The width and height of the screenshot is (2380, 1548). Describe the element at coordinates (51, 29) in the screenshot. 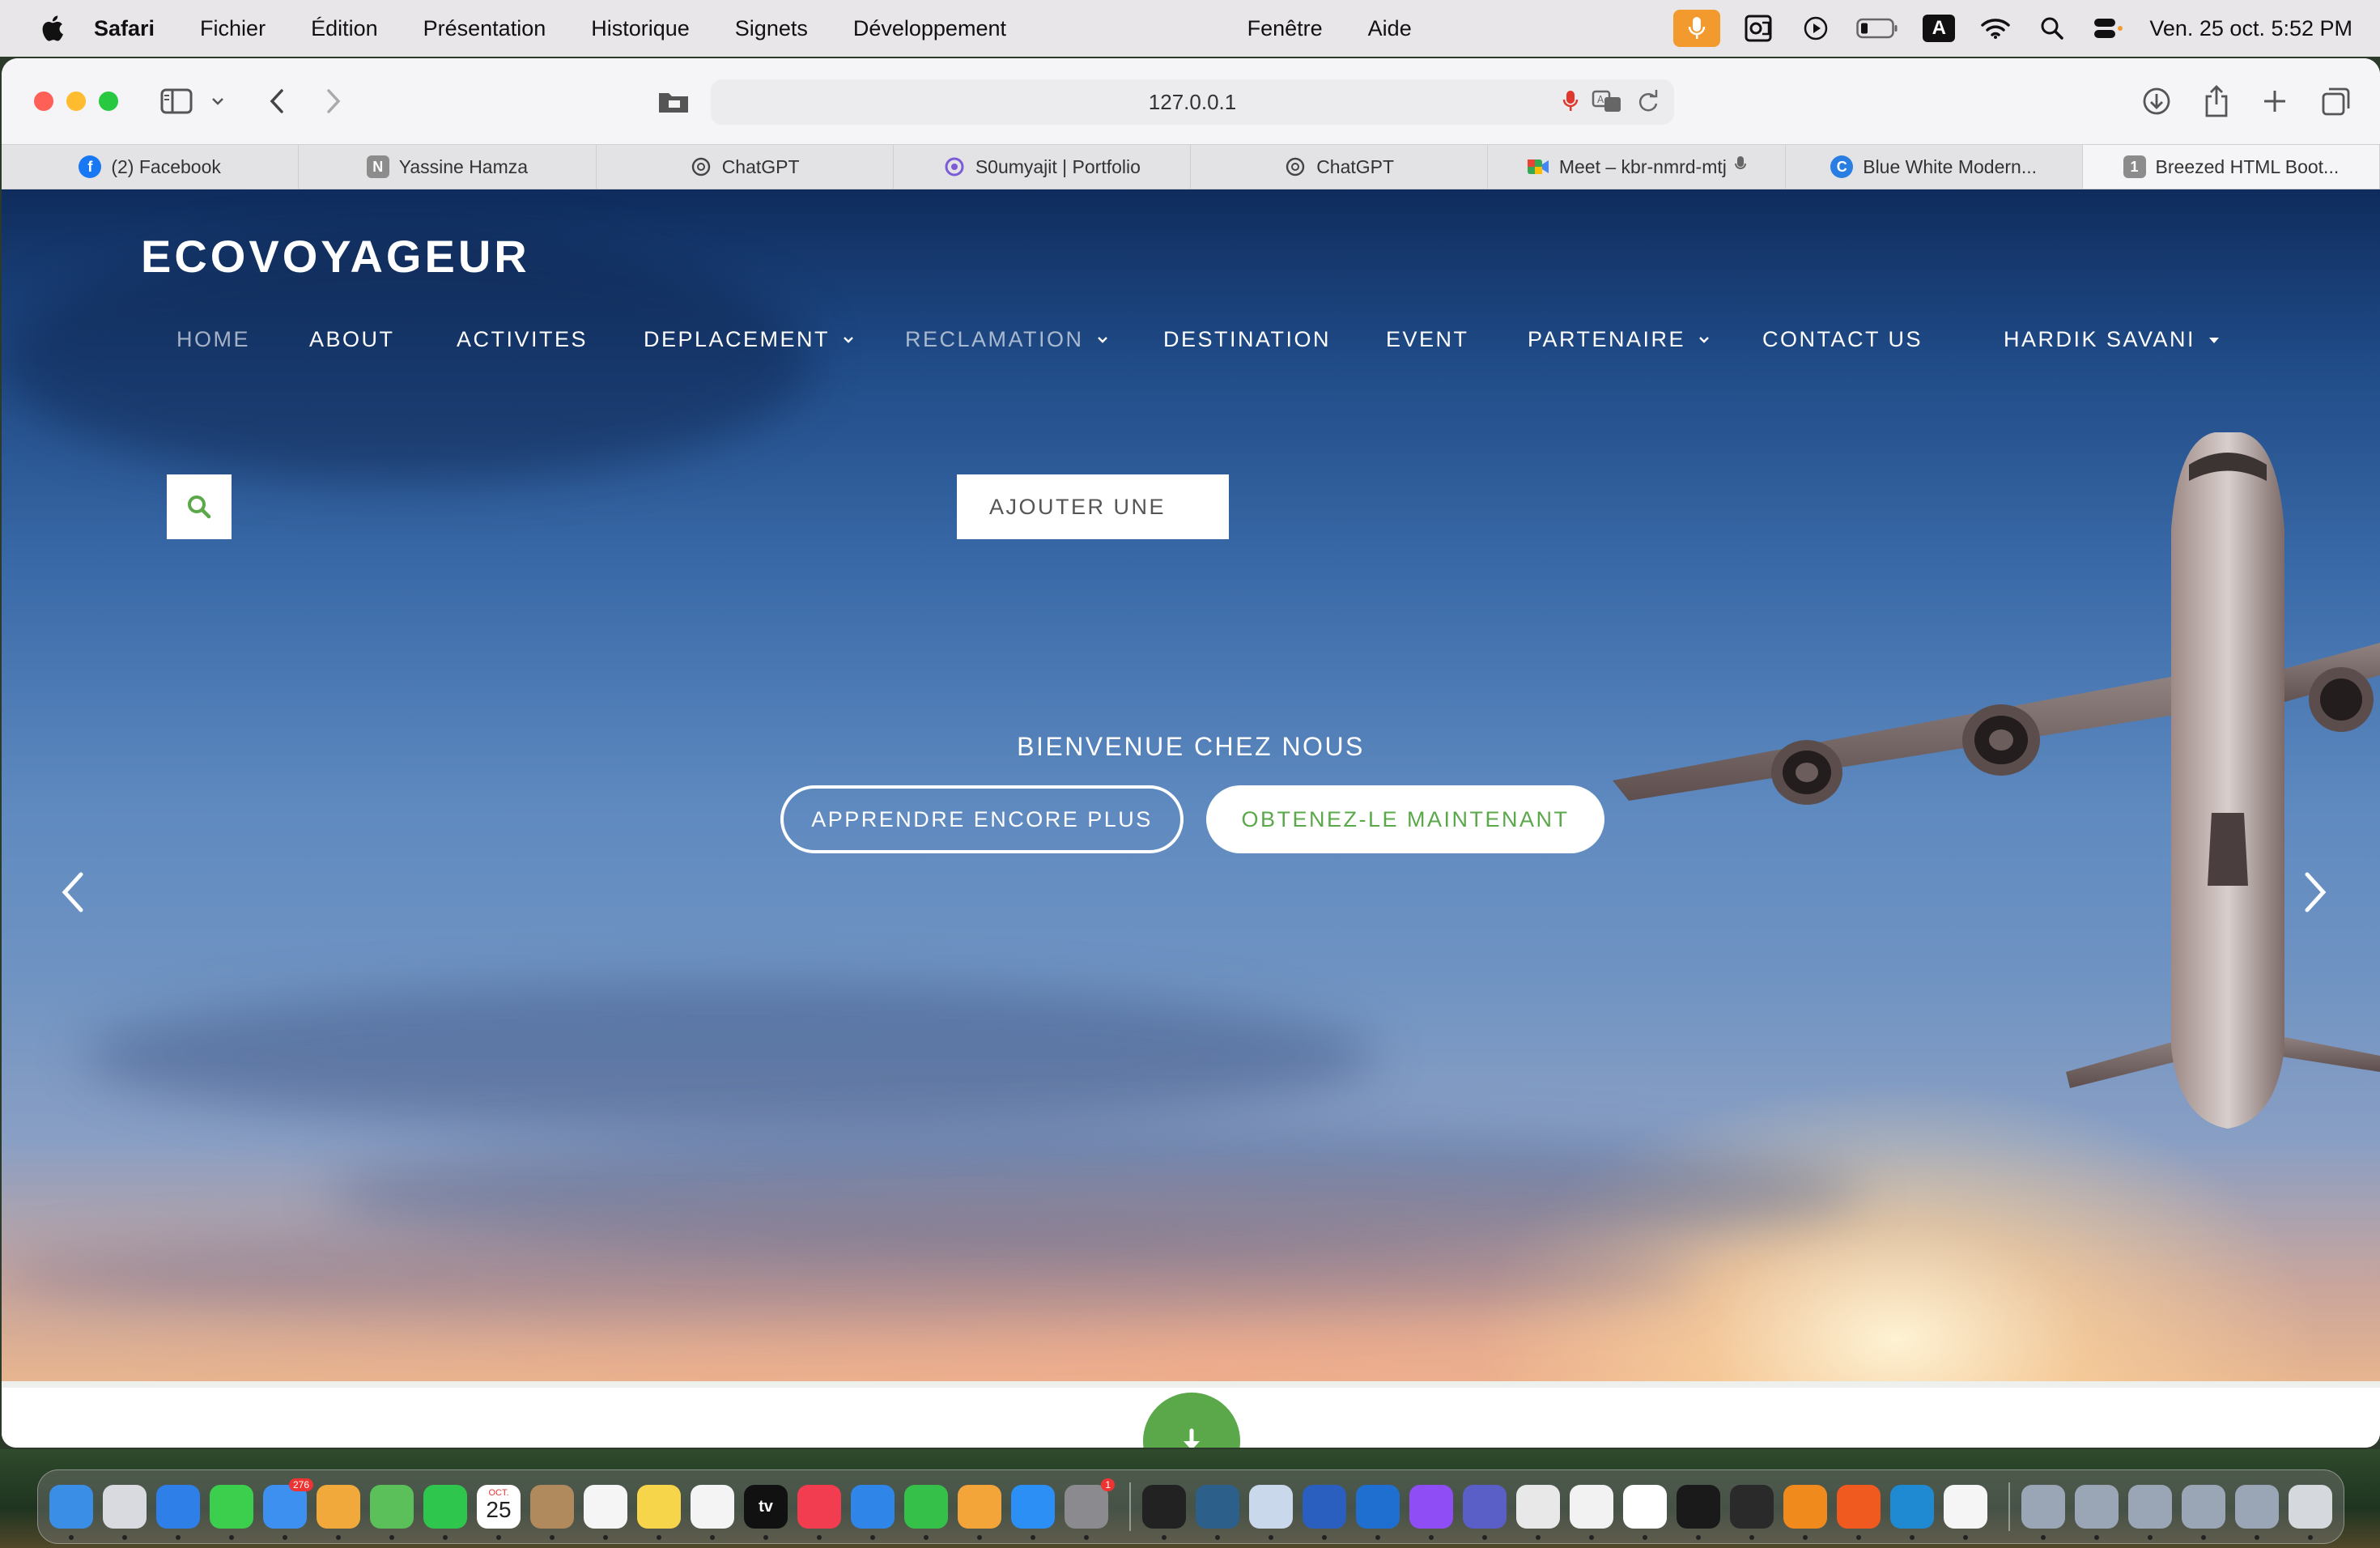

I see `apple-menu-icon` at that location.